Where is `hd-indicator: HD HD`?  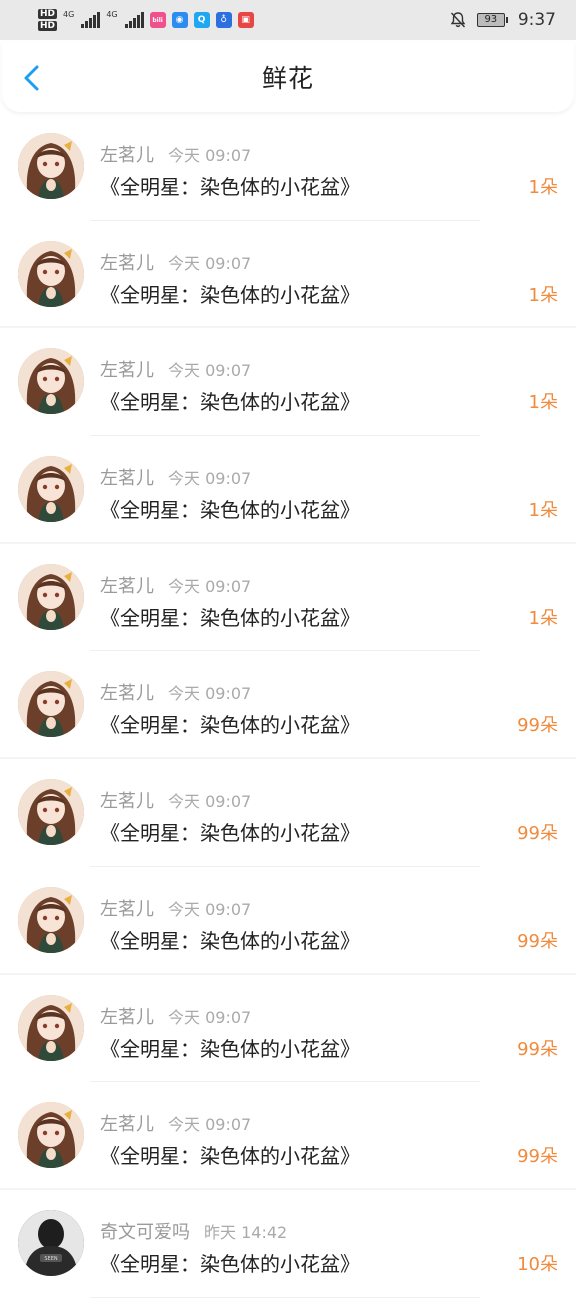 hd-indicator: HD HD is located at coordinates (48, 20).